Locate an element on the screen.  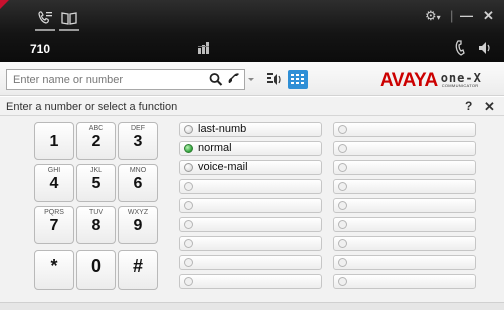
key-digit: 6 is located at coordinates (138, 183).